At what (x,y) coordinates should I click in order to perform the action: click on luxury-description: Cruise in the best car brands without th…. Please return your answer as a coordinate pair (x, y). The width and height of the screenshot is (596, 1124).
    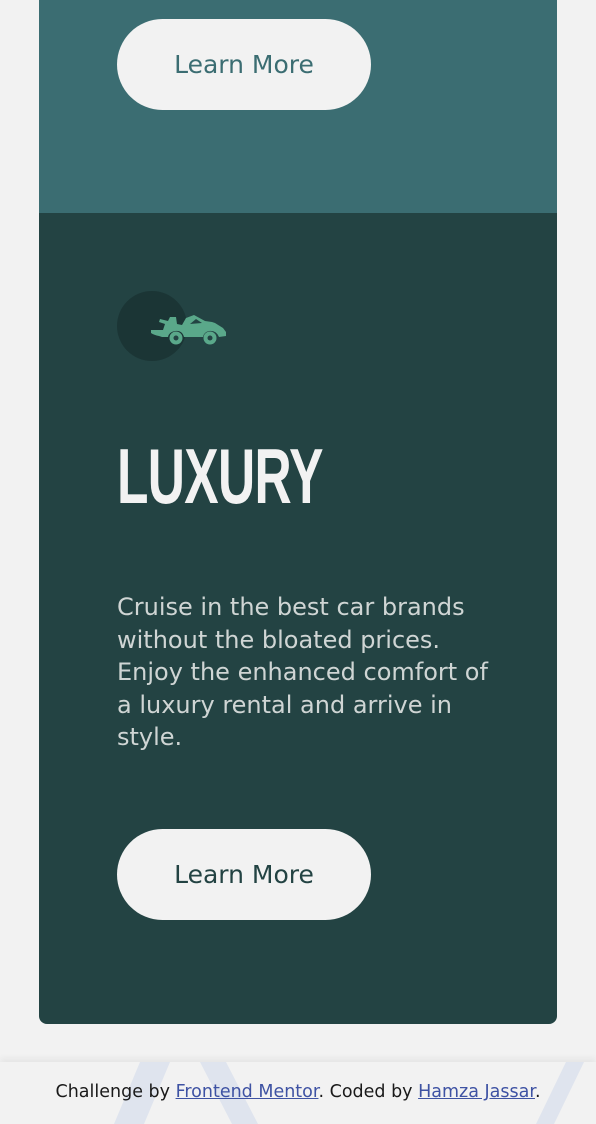
    Looking at the image, I should click on (302, 672).